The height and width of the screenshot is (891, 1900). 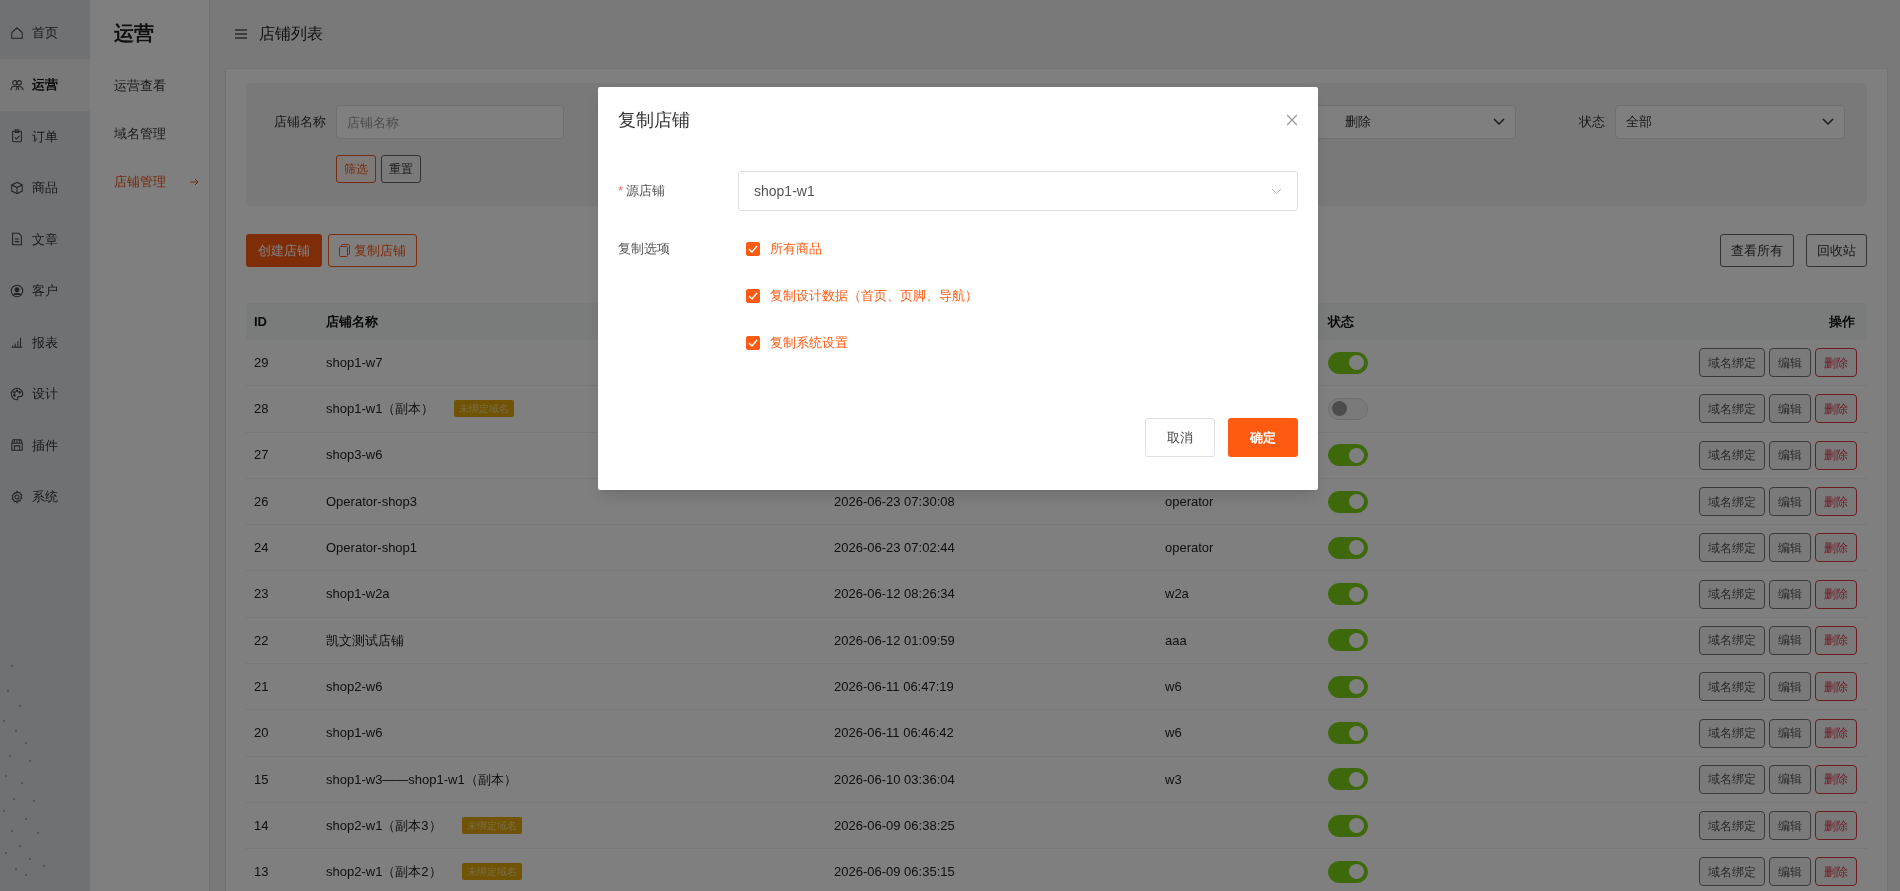 What do you see at coordinates (161, 134) in the screenshot?
I see `submenu-item: 域名管理` at bounding box center [161, 134].